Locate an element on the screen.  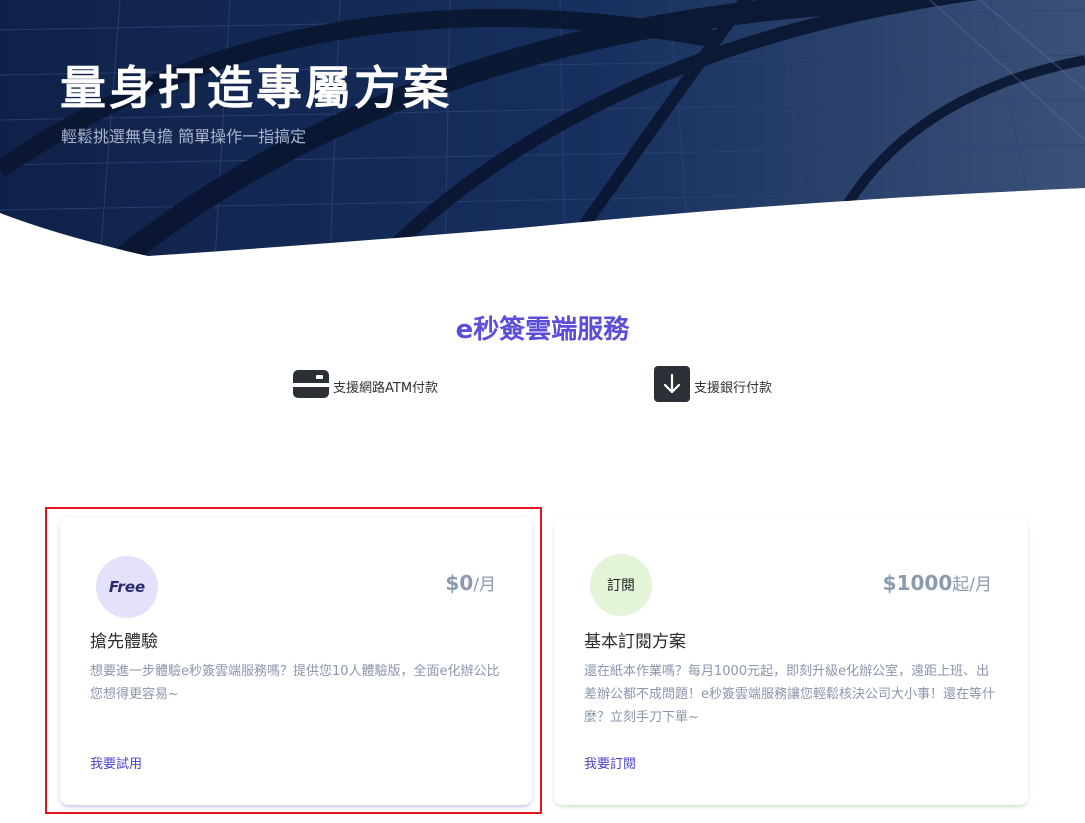
plan-badge-free: Free is located at coordinates (127, 587).